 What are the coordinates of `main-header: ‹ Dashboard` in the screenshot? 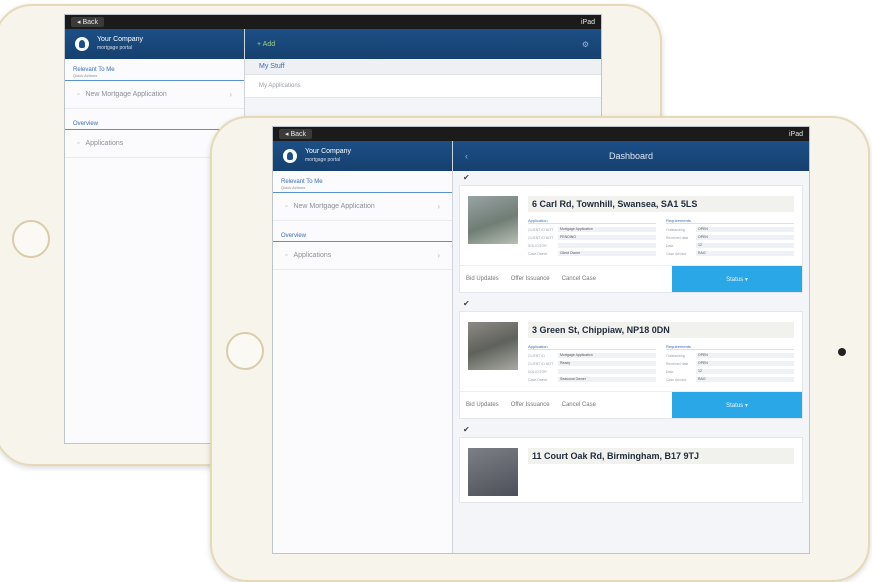 It's located at (631, 156).